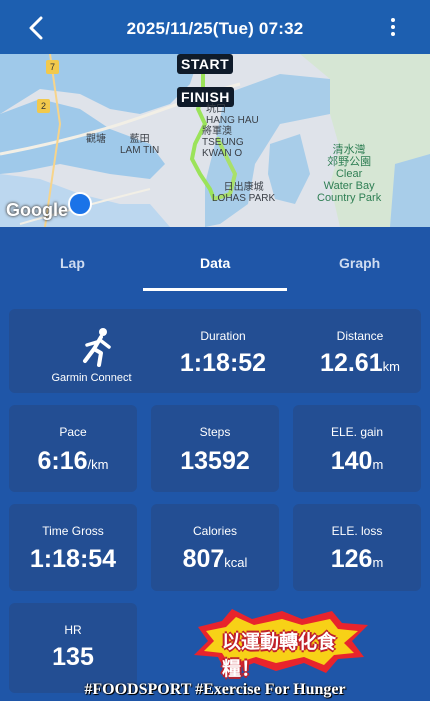 This screenshot has width=430, height=701. What do you see at coordinates (73, 531) in the screenshot?
I see `time-gross-label: Time Gross` at bounding box center [73, 531].